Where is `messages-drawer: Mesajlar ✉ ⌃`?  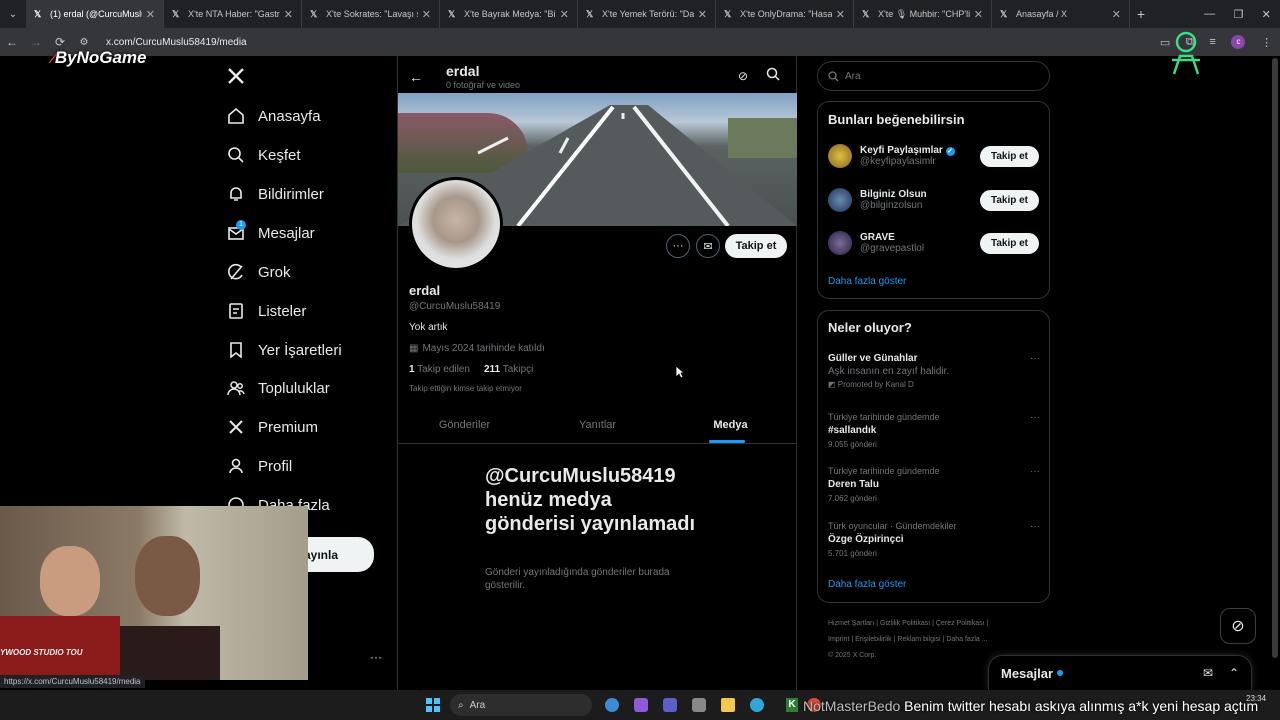
messages-drawer: Mesajlar ✉ ⌃ is located at coordinates (1120, 672).